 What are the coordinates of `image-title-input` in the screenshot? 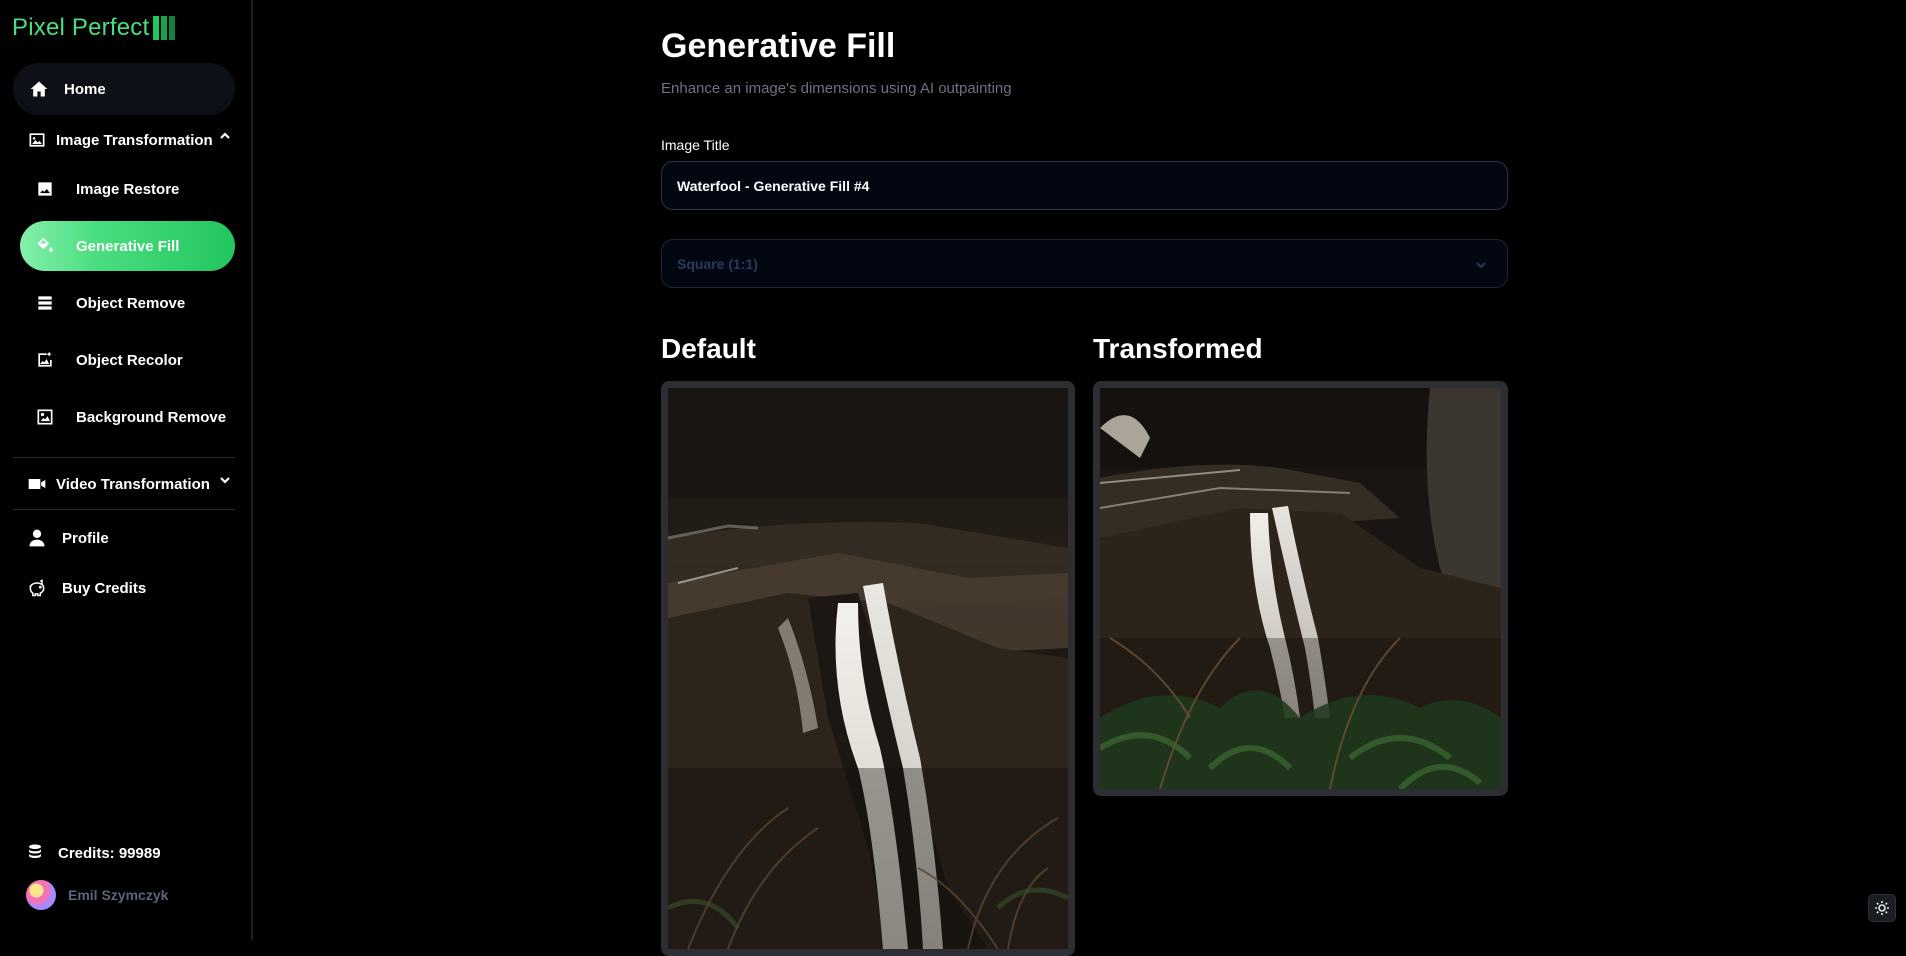 It's located at (1084, 185).